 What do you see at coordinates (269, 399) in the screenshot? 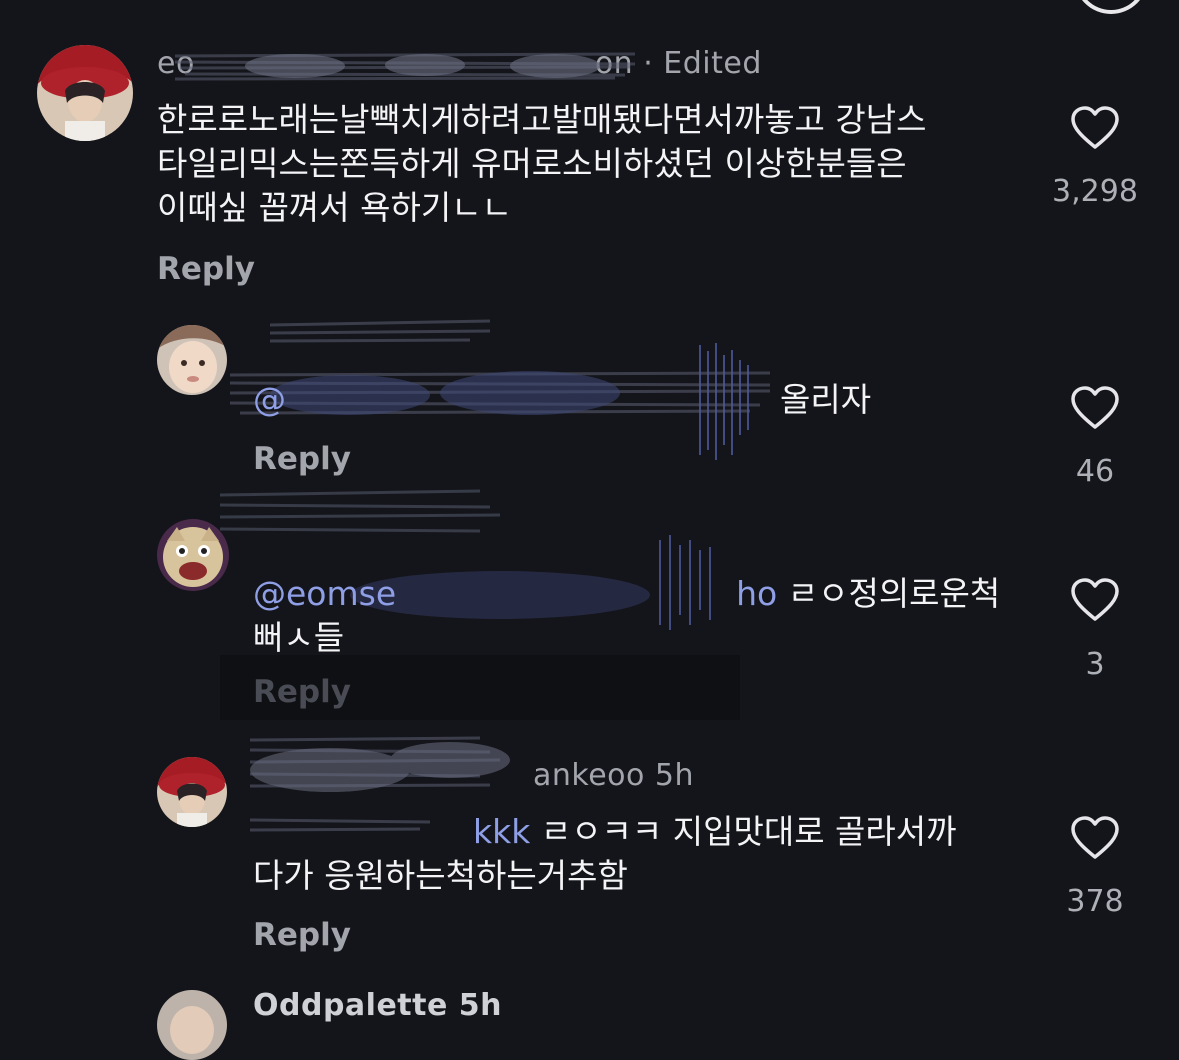
I see `mention-link: @` at bounding box center [269, 399].